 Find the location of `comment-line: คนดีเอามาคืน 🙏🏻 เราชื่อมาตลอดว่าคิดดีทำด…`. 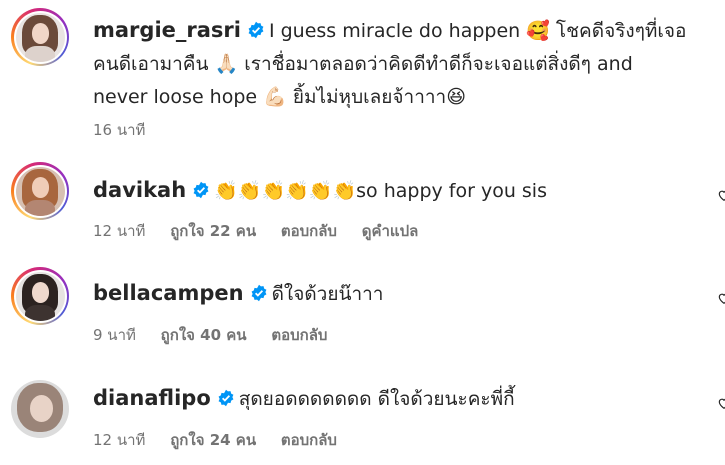

comment-line: คนดีเอามาคืน 🙏🏻 เราชื่อมาตลอดว่าคิดดีทำด… is located at coordinates (363, 64).